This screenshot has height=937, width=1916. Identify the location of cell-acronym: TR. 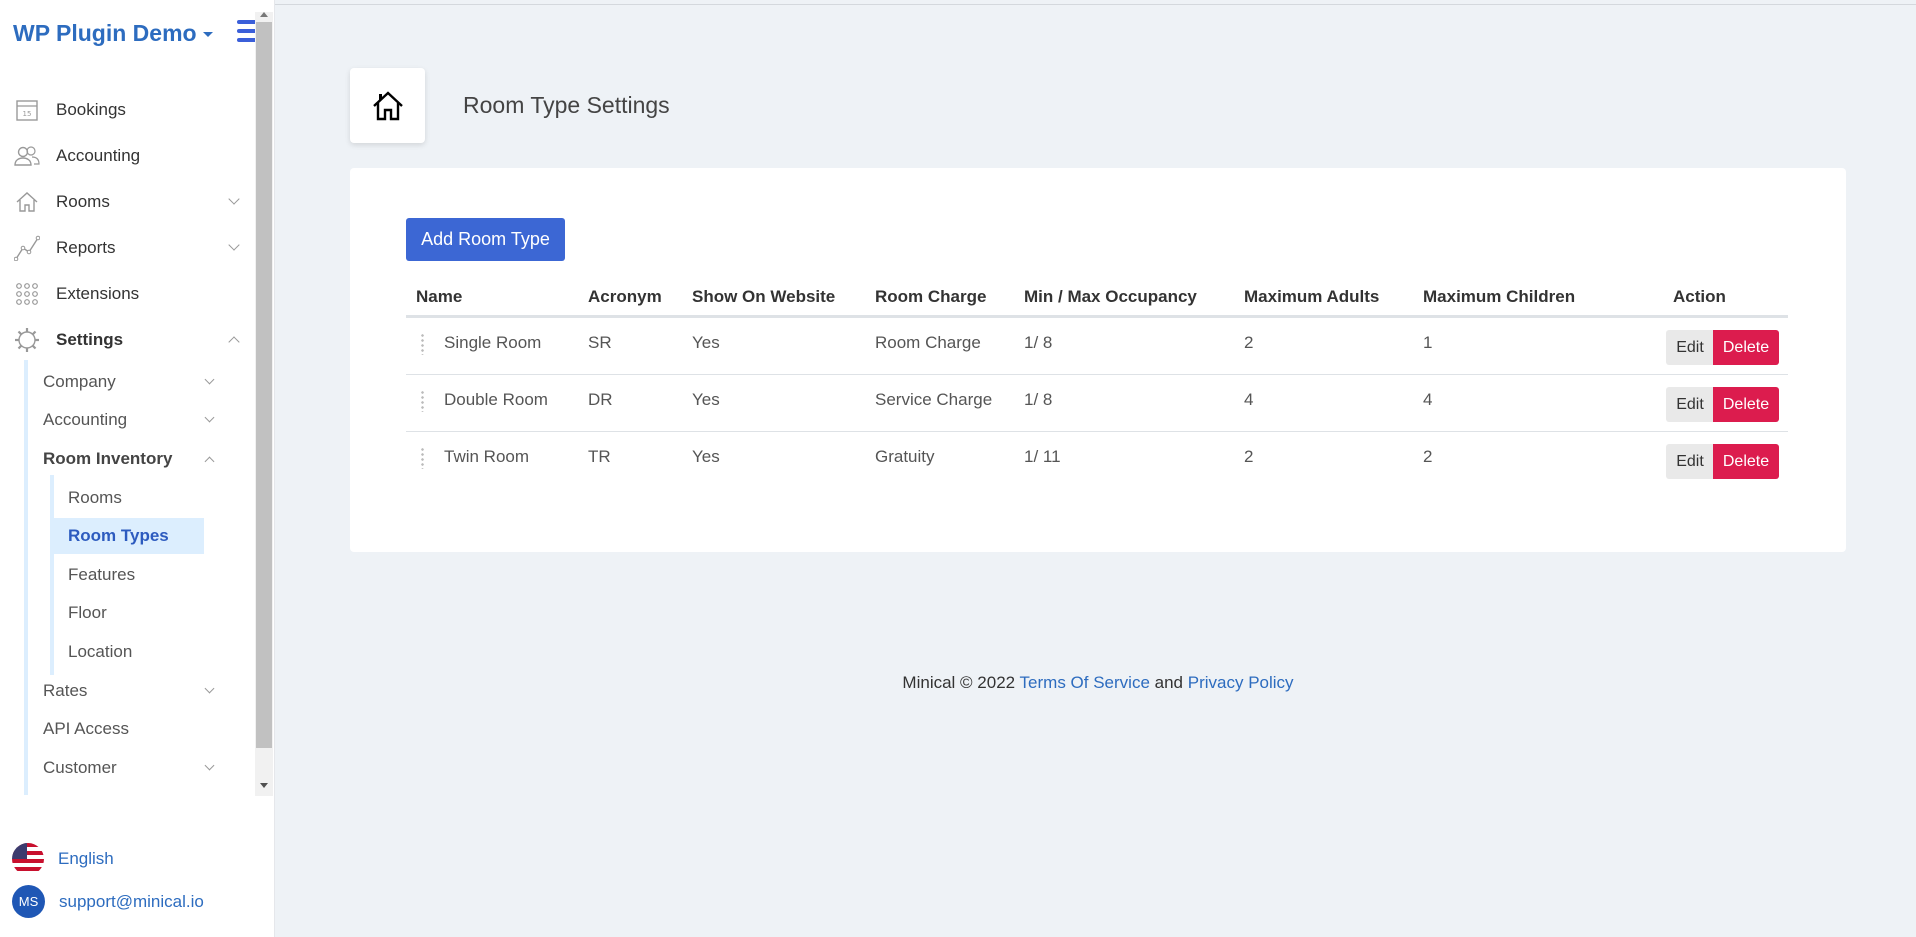
(599, 456).